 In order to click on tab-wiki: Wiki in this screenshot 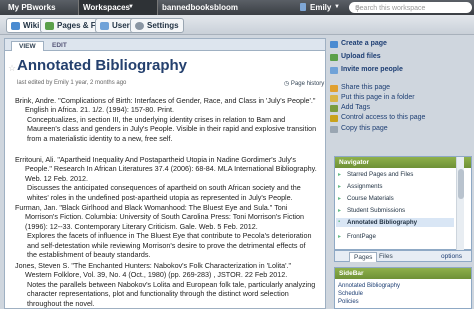, I will do `click(25, 25)`.